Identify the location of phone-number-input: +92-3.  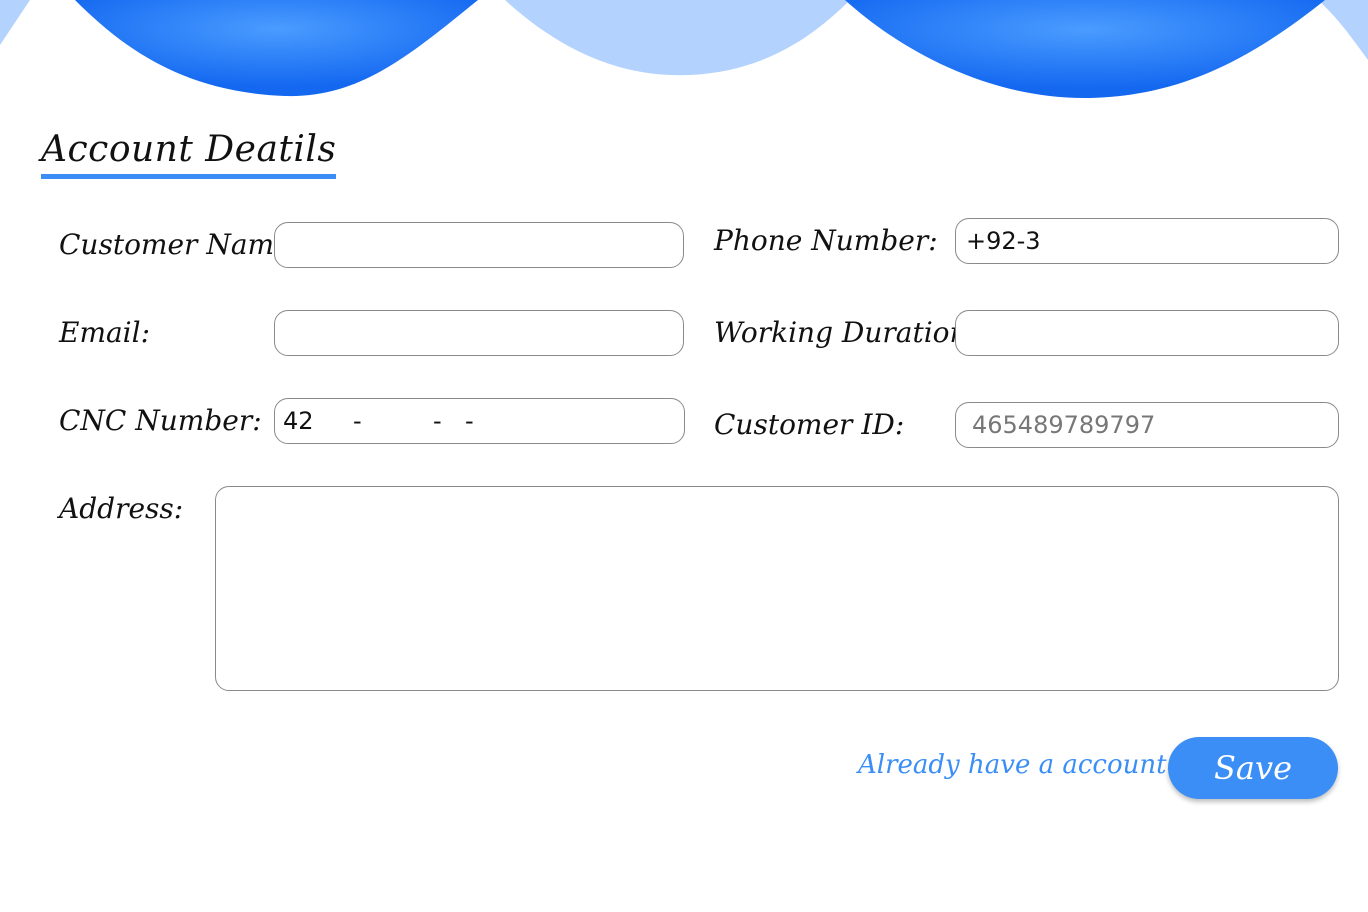
(1147, 241).